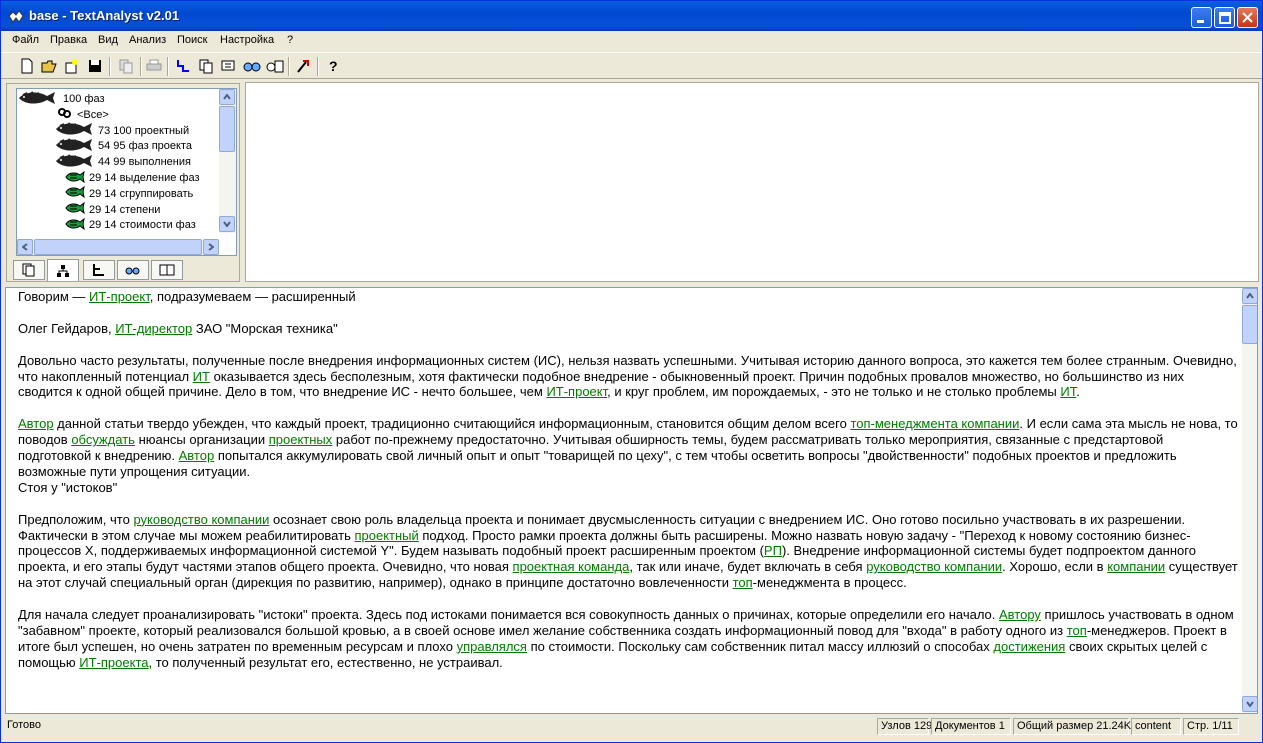 The image size is (1263, 743). What do you see at coordinates (61, 98) in the screenshot?
I see `tree-node: 100 фаз` at bounding box center [61, 98].